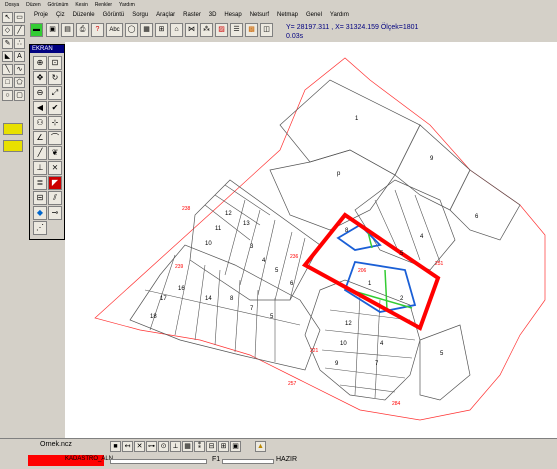 The image size is (557, 469). I want to click on layer-a-icon, so click(13, 129).